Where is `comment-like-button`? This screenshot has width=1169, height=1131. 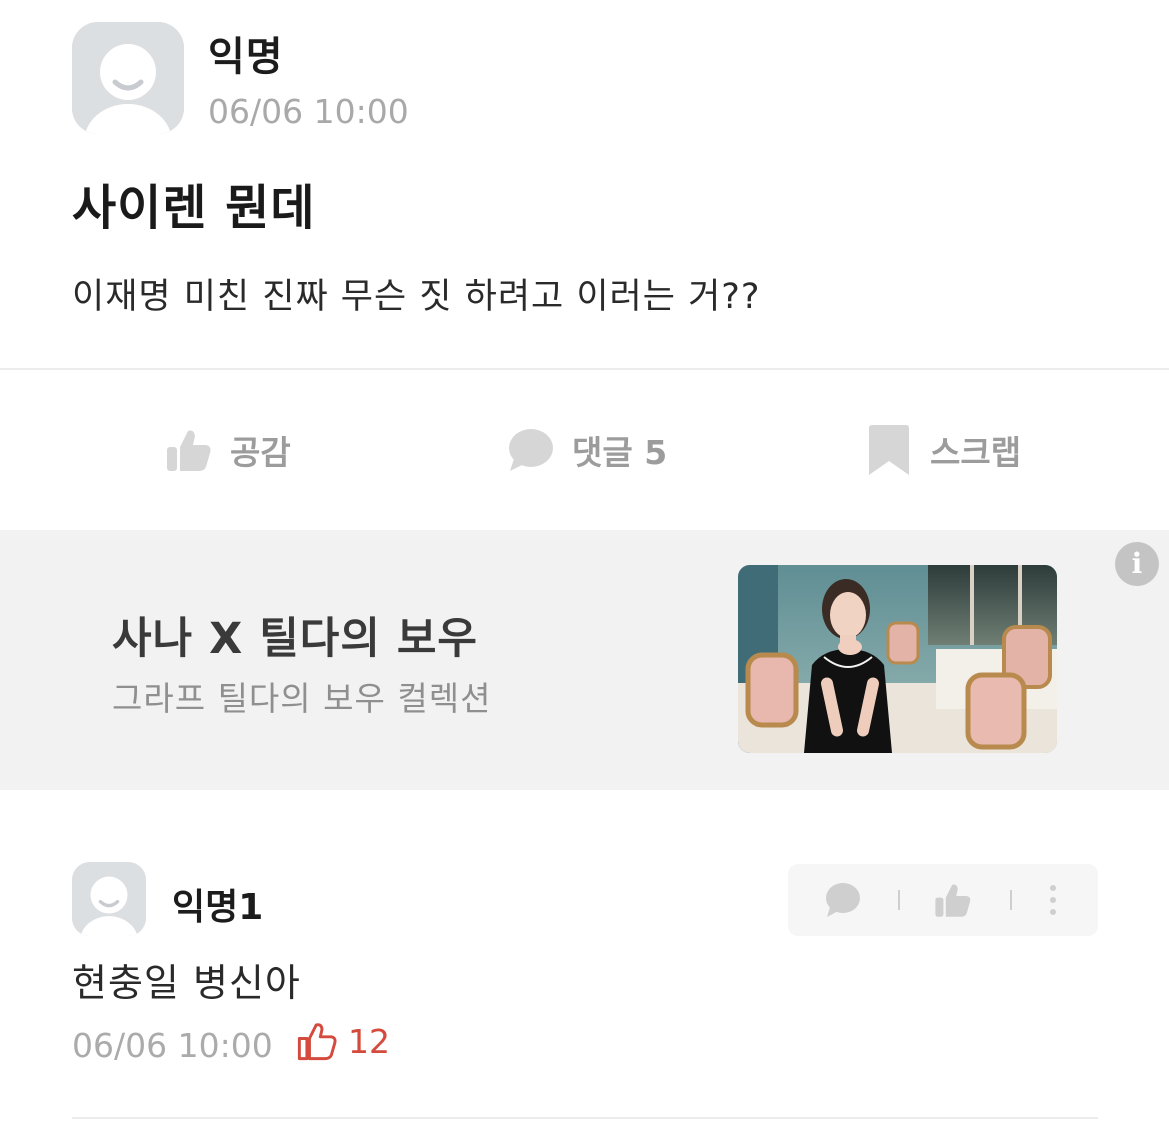
comment-like-button is located at coordinates (953, 900).